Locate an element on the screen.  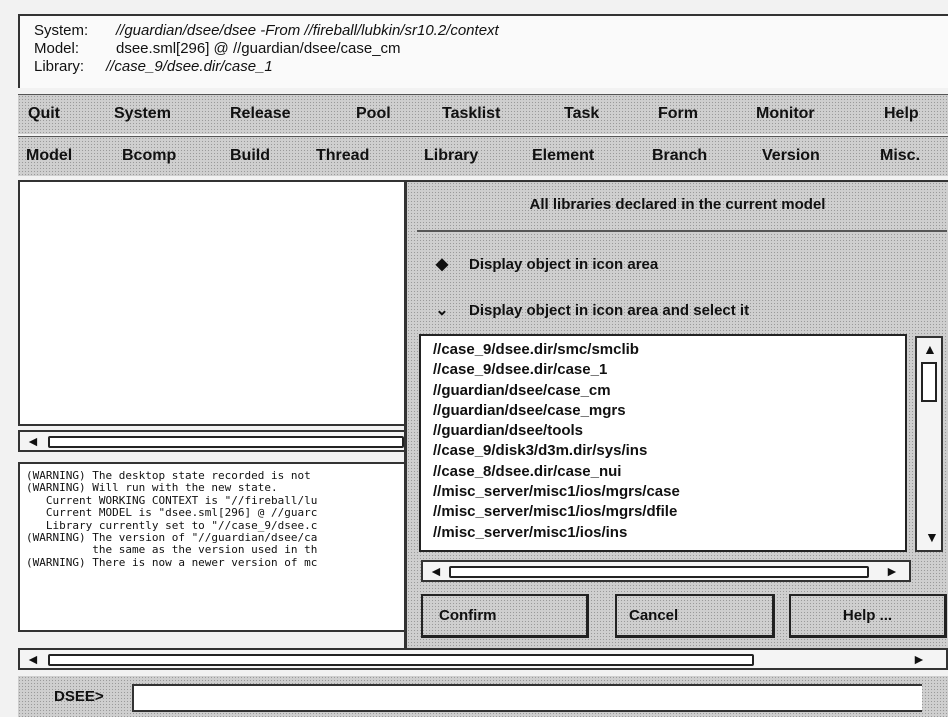
library-line: Library: //case_9/dsee.dir/case_1 is located at coordinates (491, 67).